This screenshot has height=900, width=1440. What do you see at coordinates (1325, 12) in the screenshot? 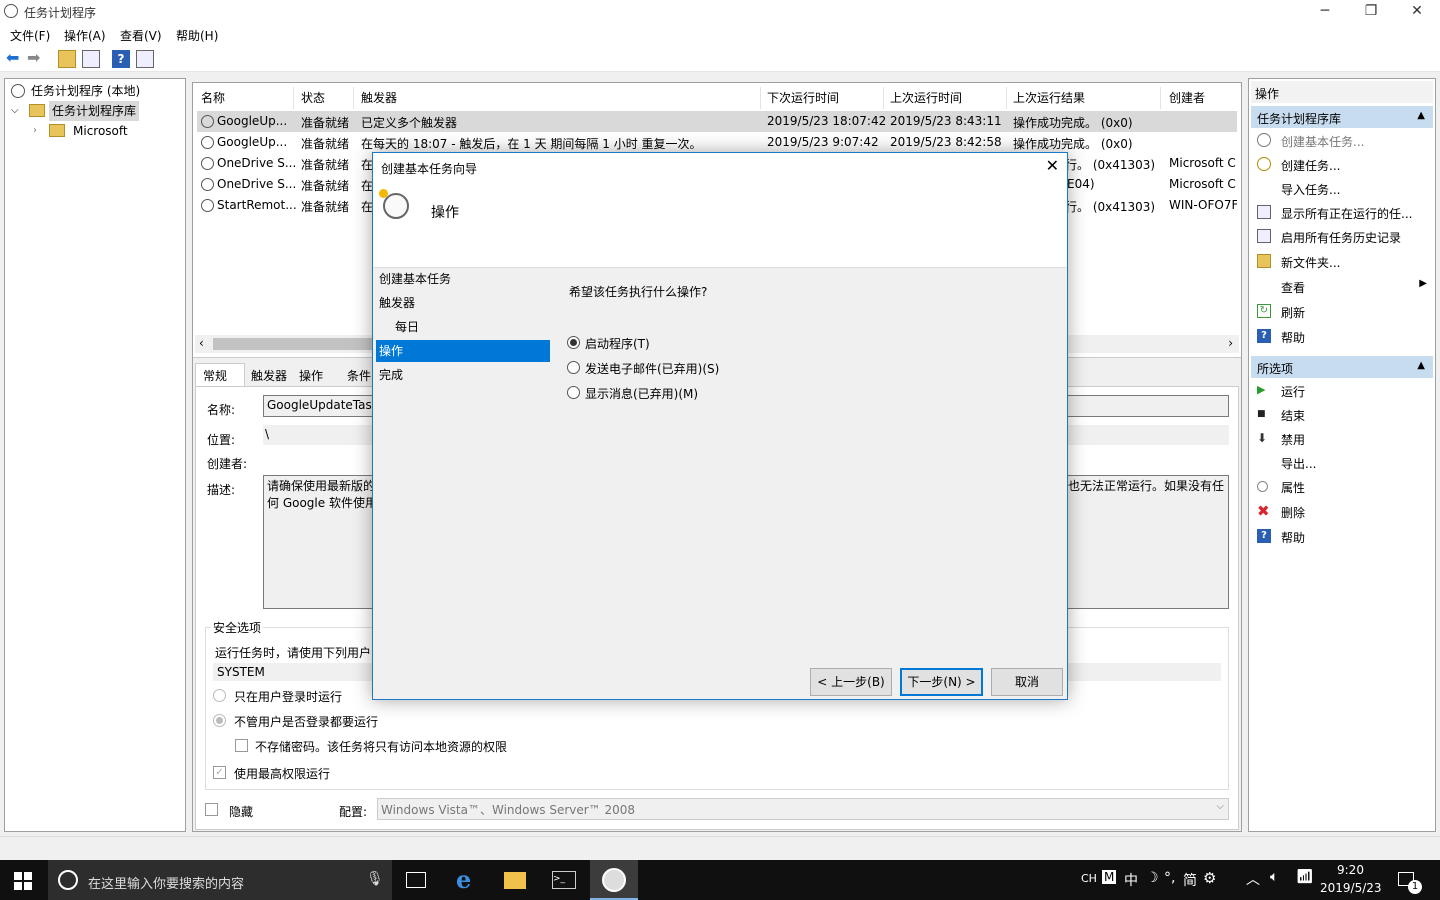
I see `minimize-button: ─` at bounding box center [1325, 12].